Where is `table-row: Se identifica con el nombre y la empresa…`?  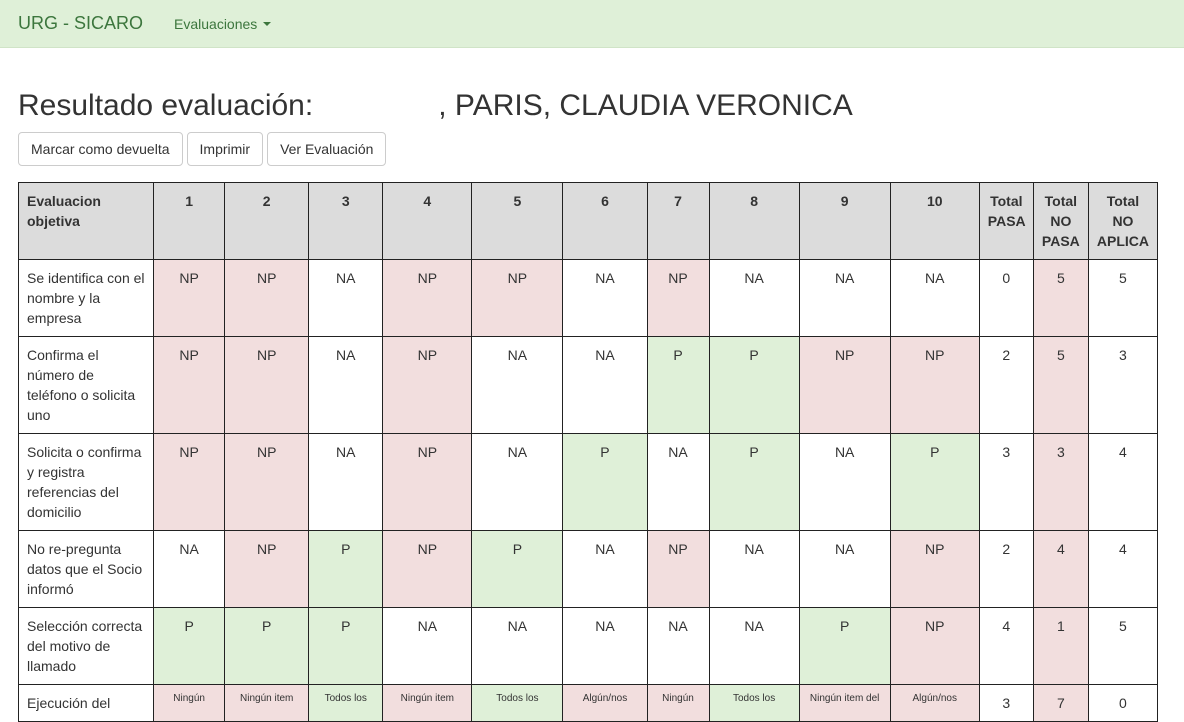
table-row: Se identifica con el nombre y la empresa… is located at coordinates (588, 298).